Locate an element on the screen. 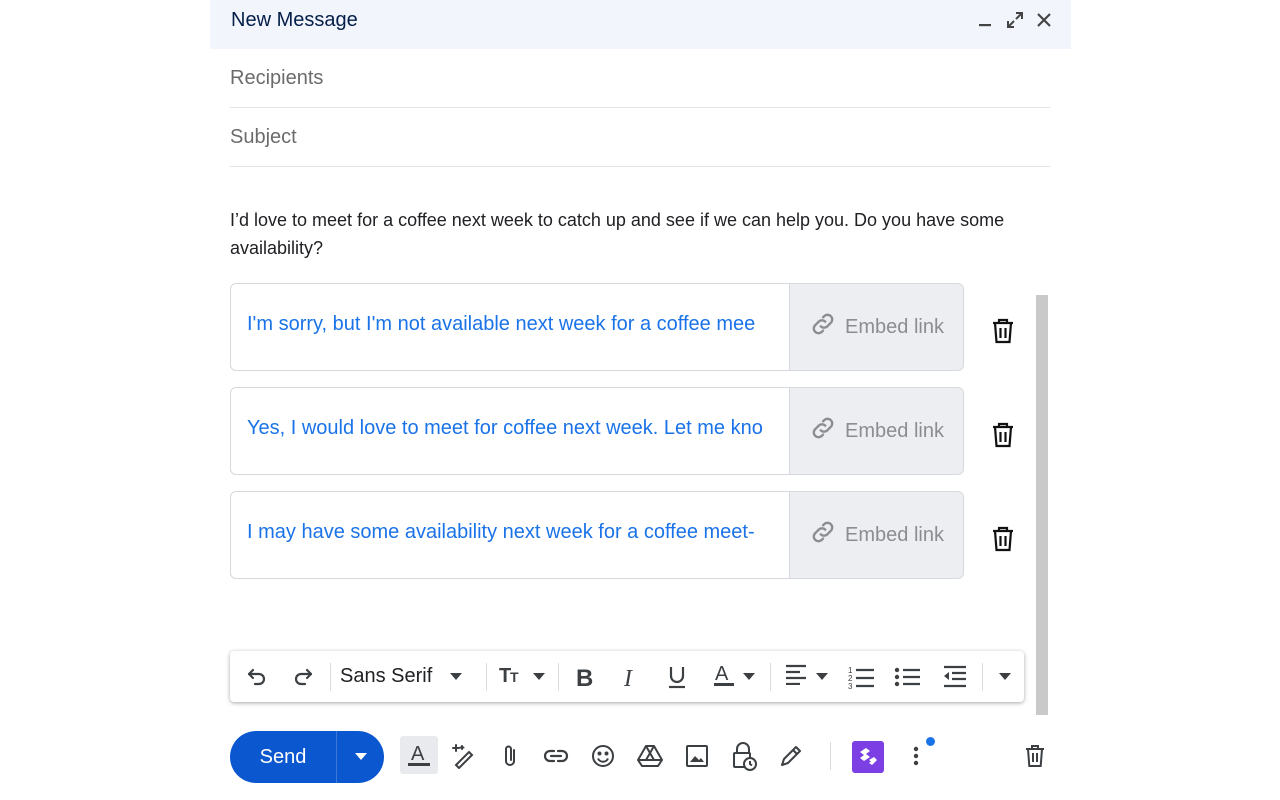 This screenshot has width=1280, height=800. photo-icon is located at coordinates (697, 756).